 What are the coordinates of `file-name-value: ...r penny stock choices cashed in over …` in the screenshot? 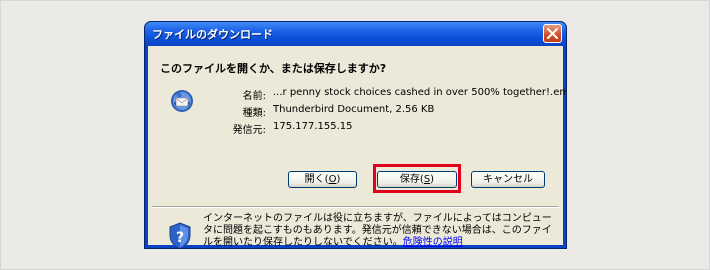 It's located at (420, 92).